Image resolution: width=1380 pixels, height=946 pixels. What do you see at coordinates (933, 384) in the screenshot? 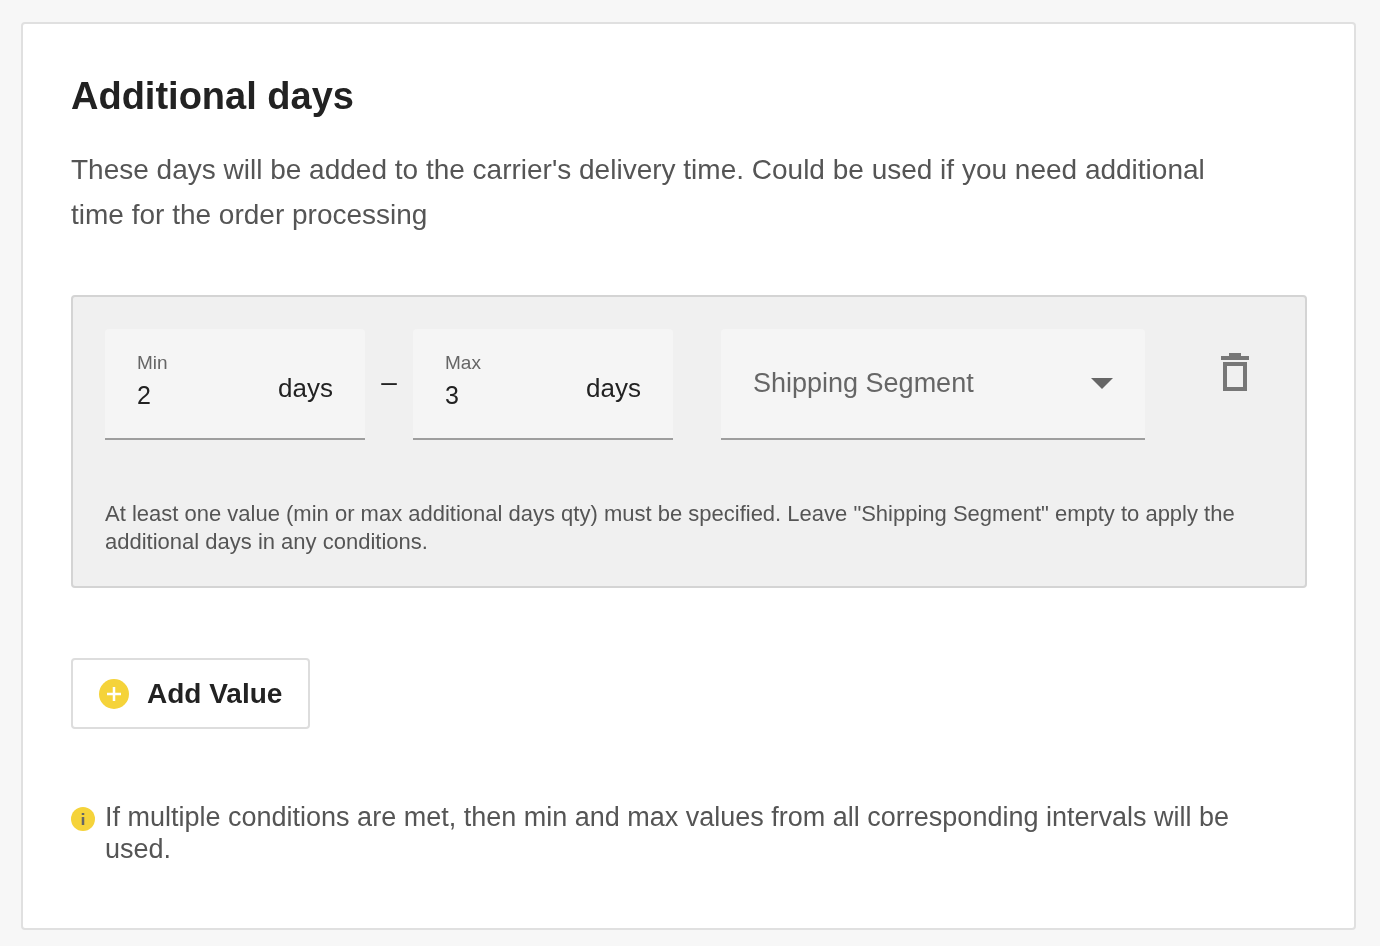
I see `select-field: Shipping Segment` at bounding box center [933, 384].